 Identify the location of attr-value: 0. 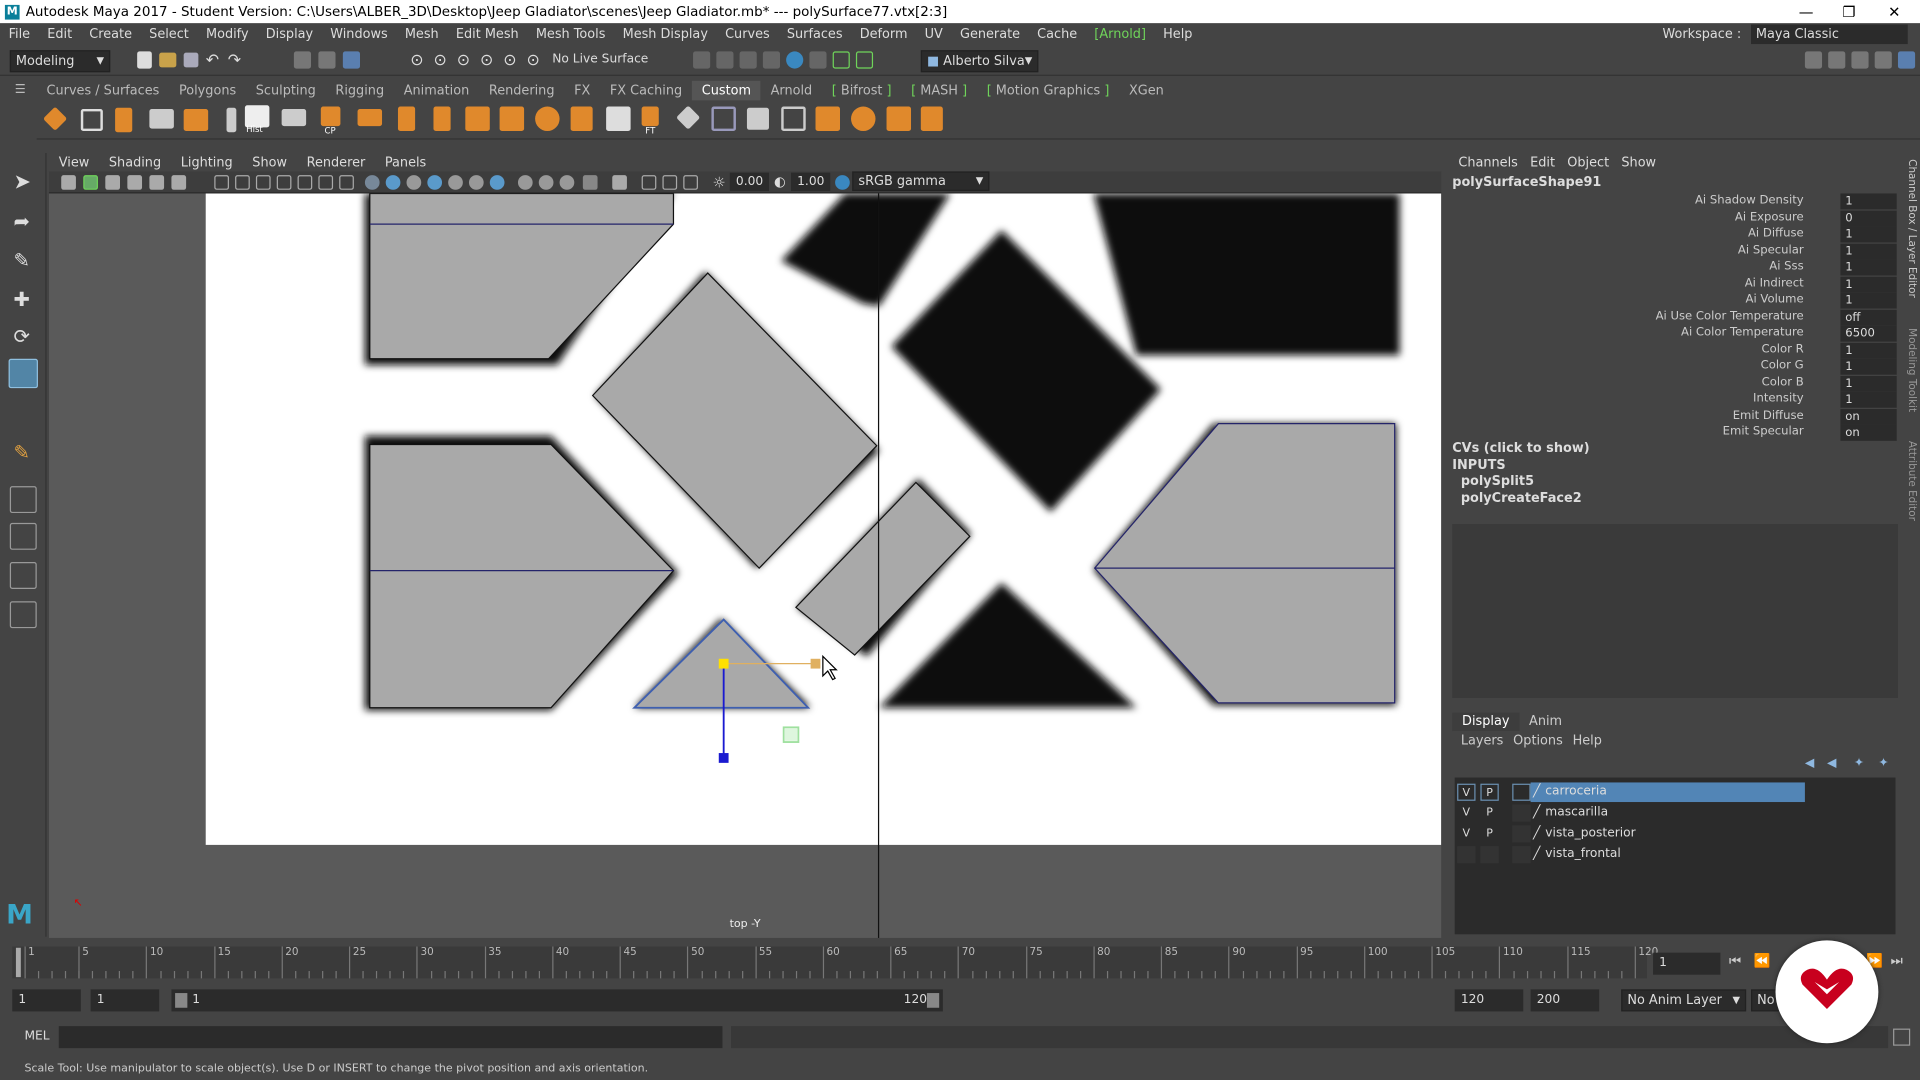
(1868, 218).